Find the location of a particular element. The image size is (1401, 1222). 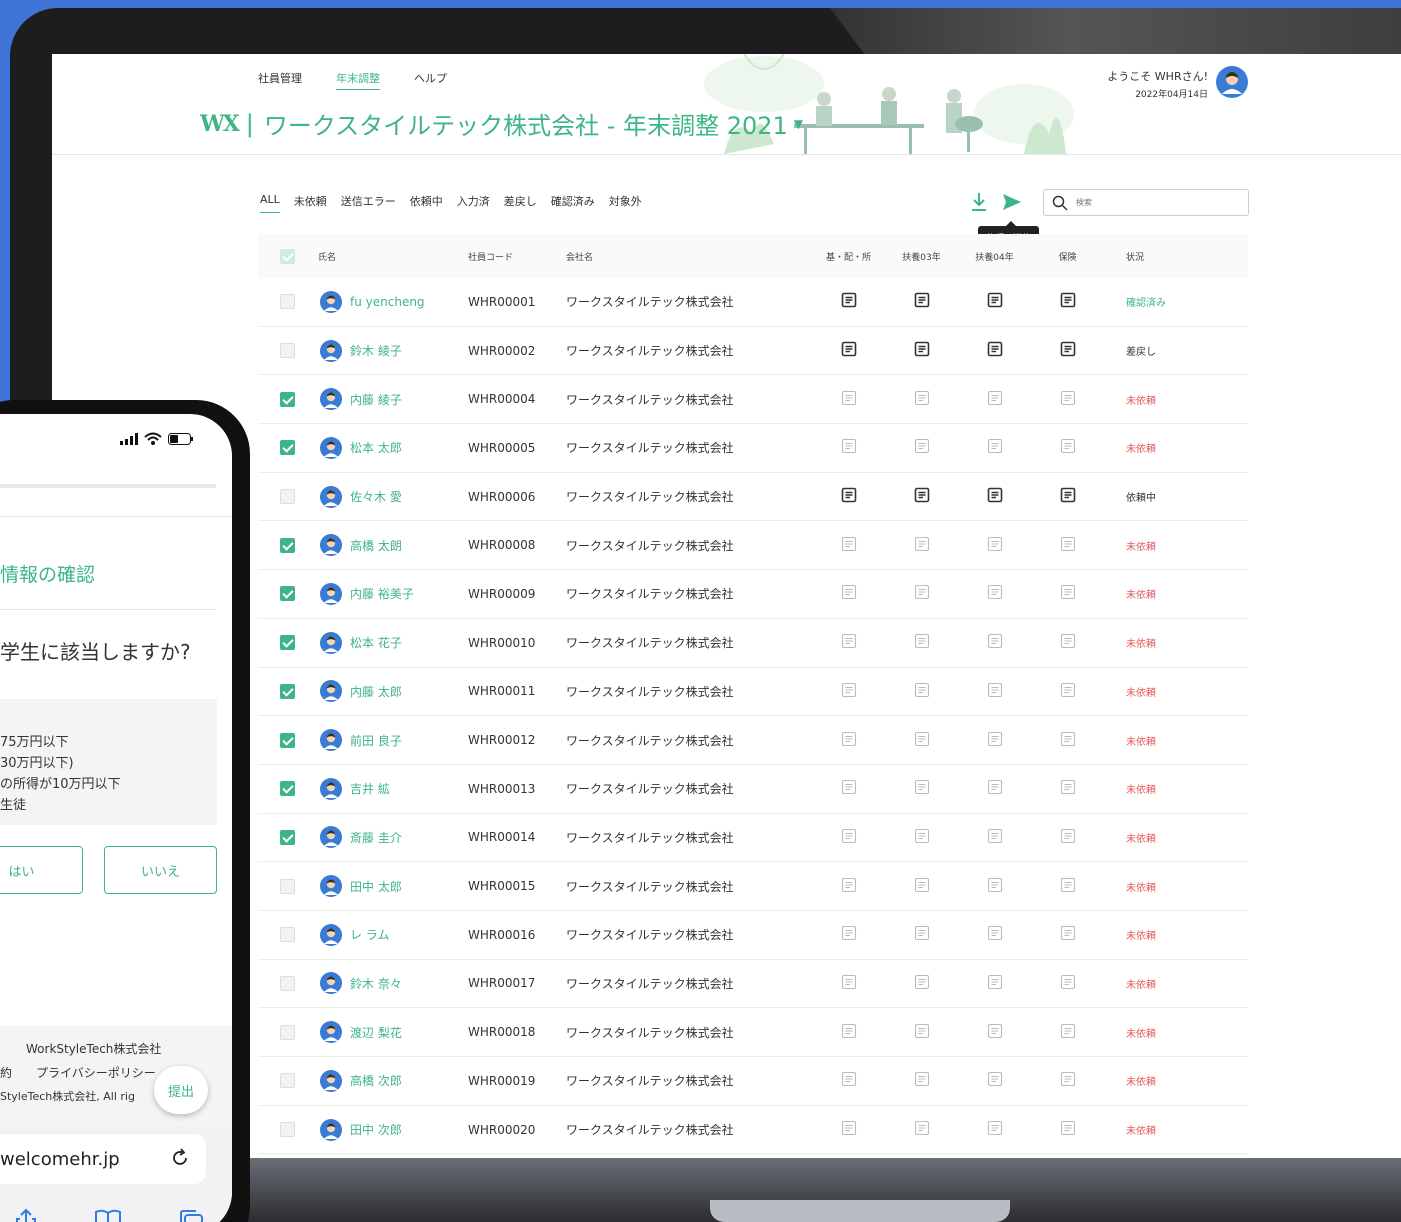

yes-button: はい is located at coordinates (41, 870).